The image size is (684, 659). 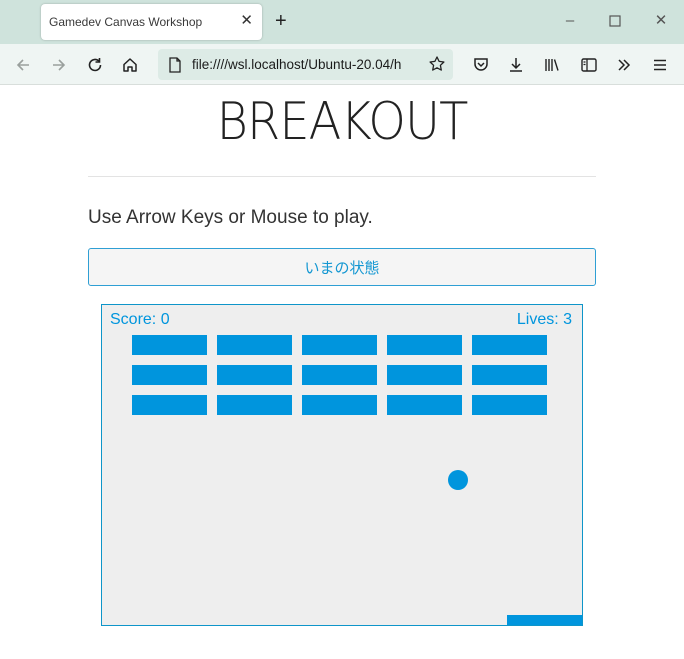 I want to click on menu-icon, so click(x=660, y=65).